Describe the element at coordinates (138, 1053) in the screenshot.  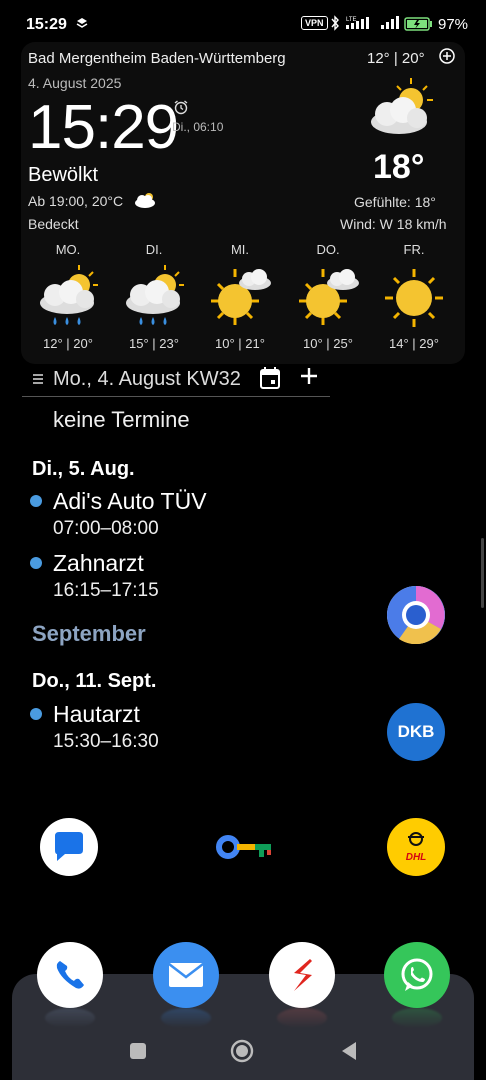
I see `recents-button` at that location.